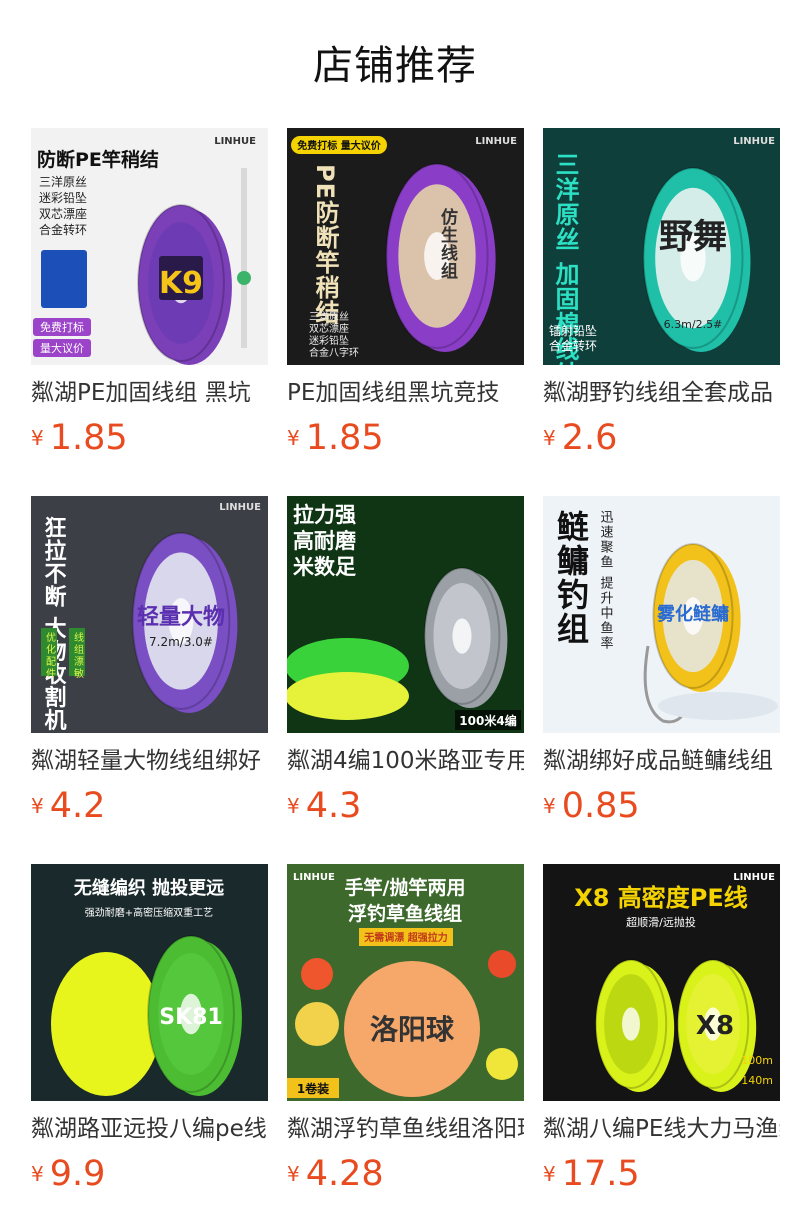 The image size is (790, 1232). I want to click on product-name: 粼湖4编100米路亚专用, so click(405, 761).